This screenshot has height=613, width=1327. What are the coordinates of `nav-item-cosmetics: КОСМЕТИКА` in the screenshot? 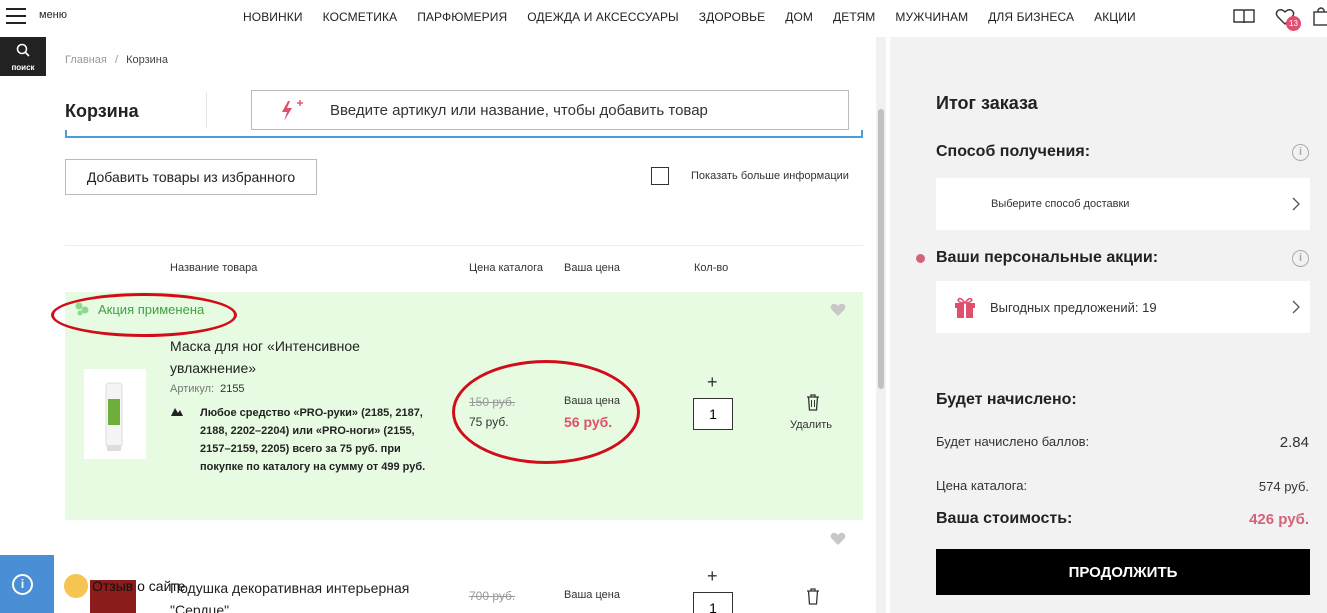 It's located at (360, 17).